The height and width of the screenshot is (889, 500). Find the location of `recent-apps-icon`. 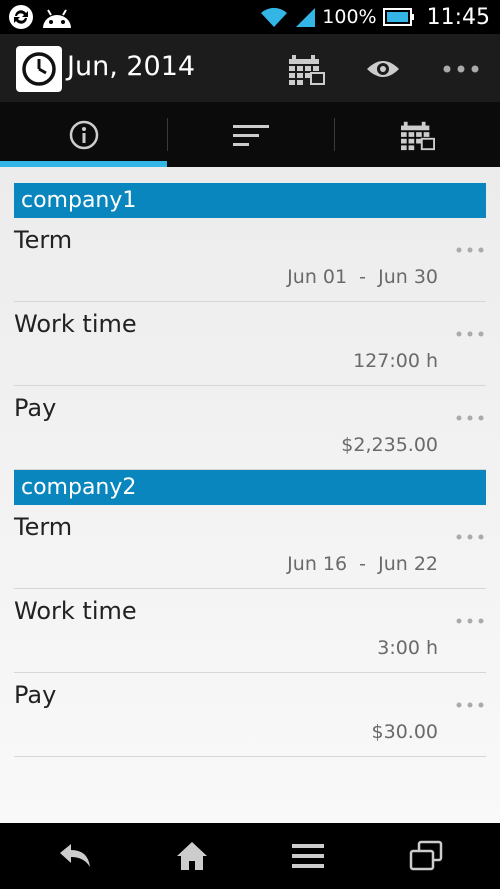

recent-apps-icon is located at coordinates (426, 855).